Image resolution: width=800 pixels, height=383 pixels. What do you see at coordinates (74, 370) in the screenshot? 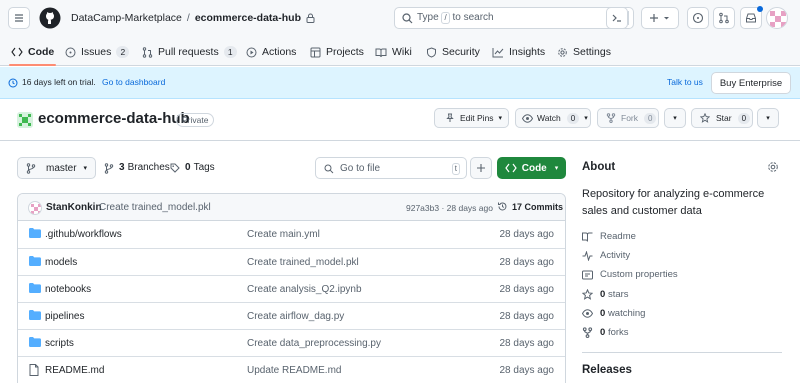
I see `file-name: README.md` at bounding box center [74, 370].